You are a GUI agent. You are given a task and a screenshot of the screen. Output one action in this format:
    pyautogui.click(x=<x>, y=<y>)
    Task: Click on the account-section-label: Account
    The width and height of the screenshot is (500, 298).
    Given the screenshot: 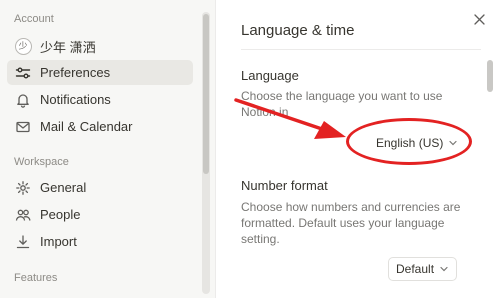 What is the action you would take?
    pyautogui.click(x=34, y=19)
    